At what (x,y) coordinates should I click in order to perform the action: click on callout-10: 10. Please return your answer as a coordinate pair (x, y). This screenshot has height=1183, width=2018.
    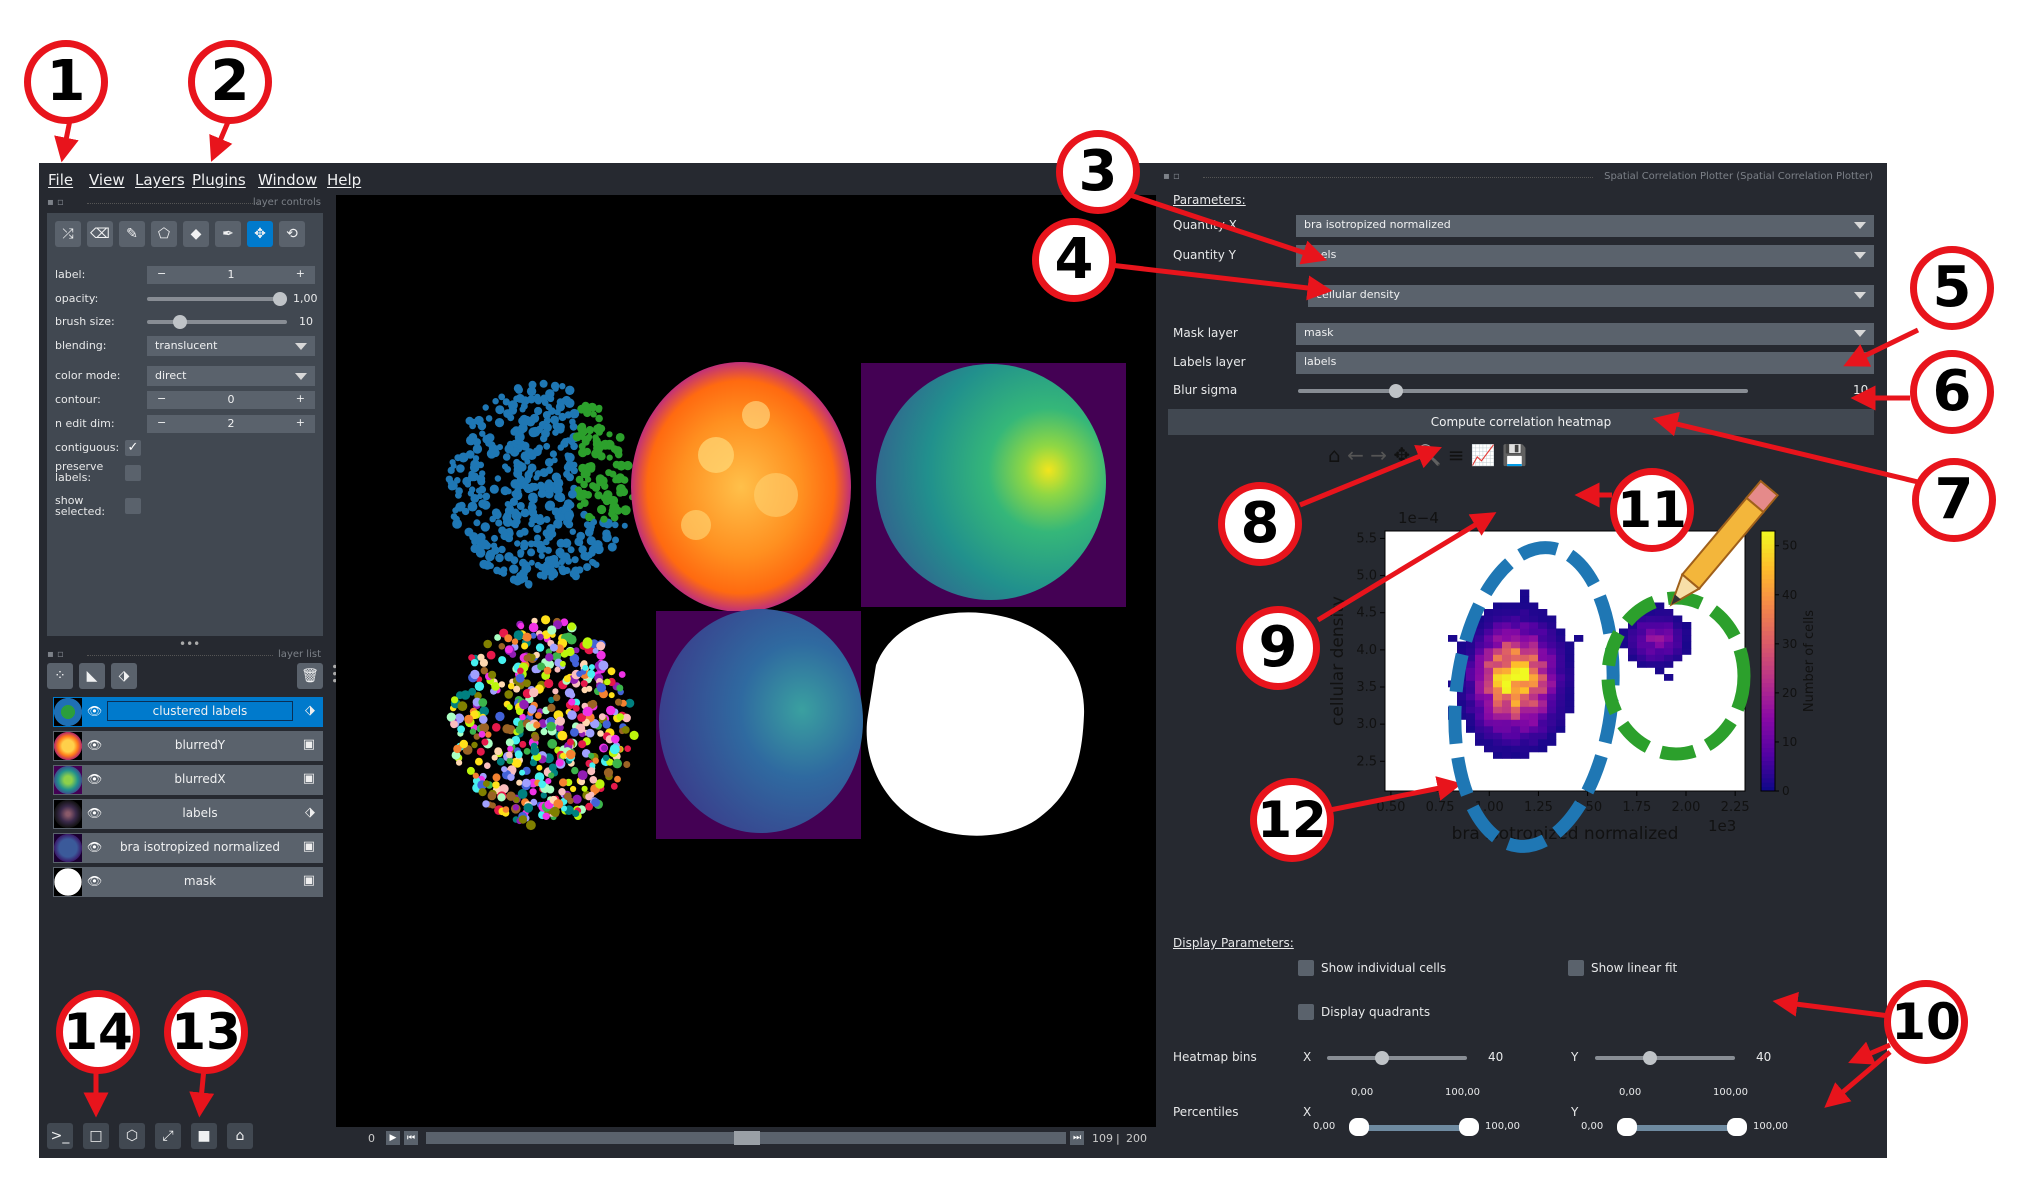
    Looking at the image, I should click on (1926, 1022).